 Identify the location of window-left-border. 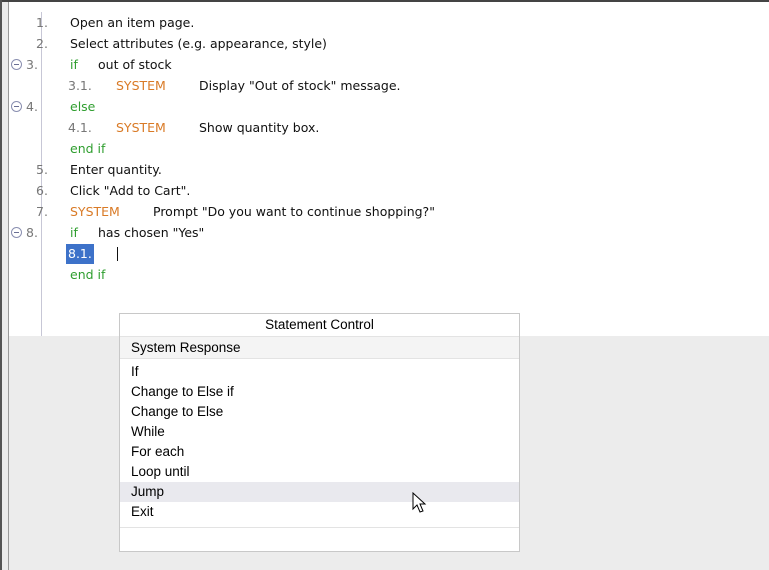
(1, 285).